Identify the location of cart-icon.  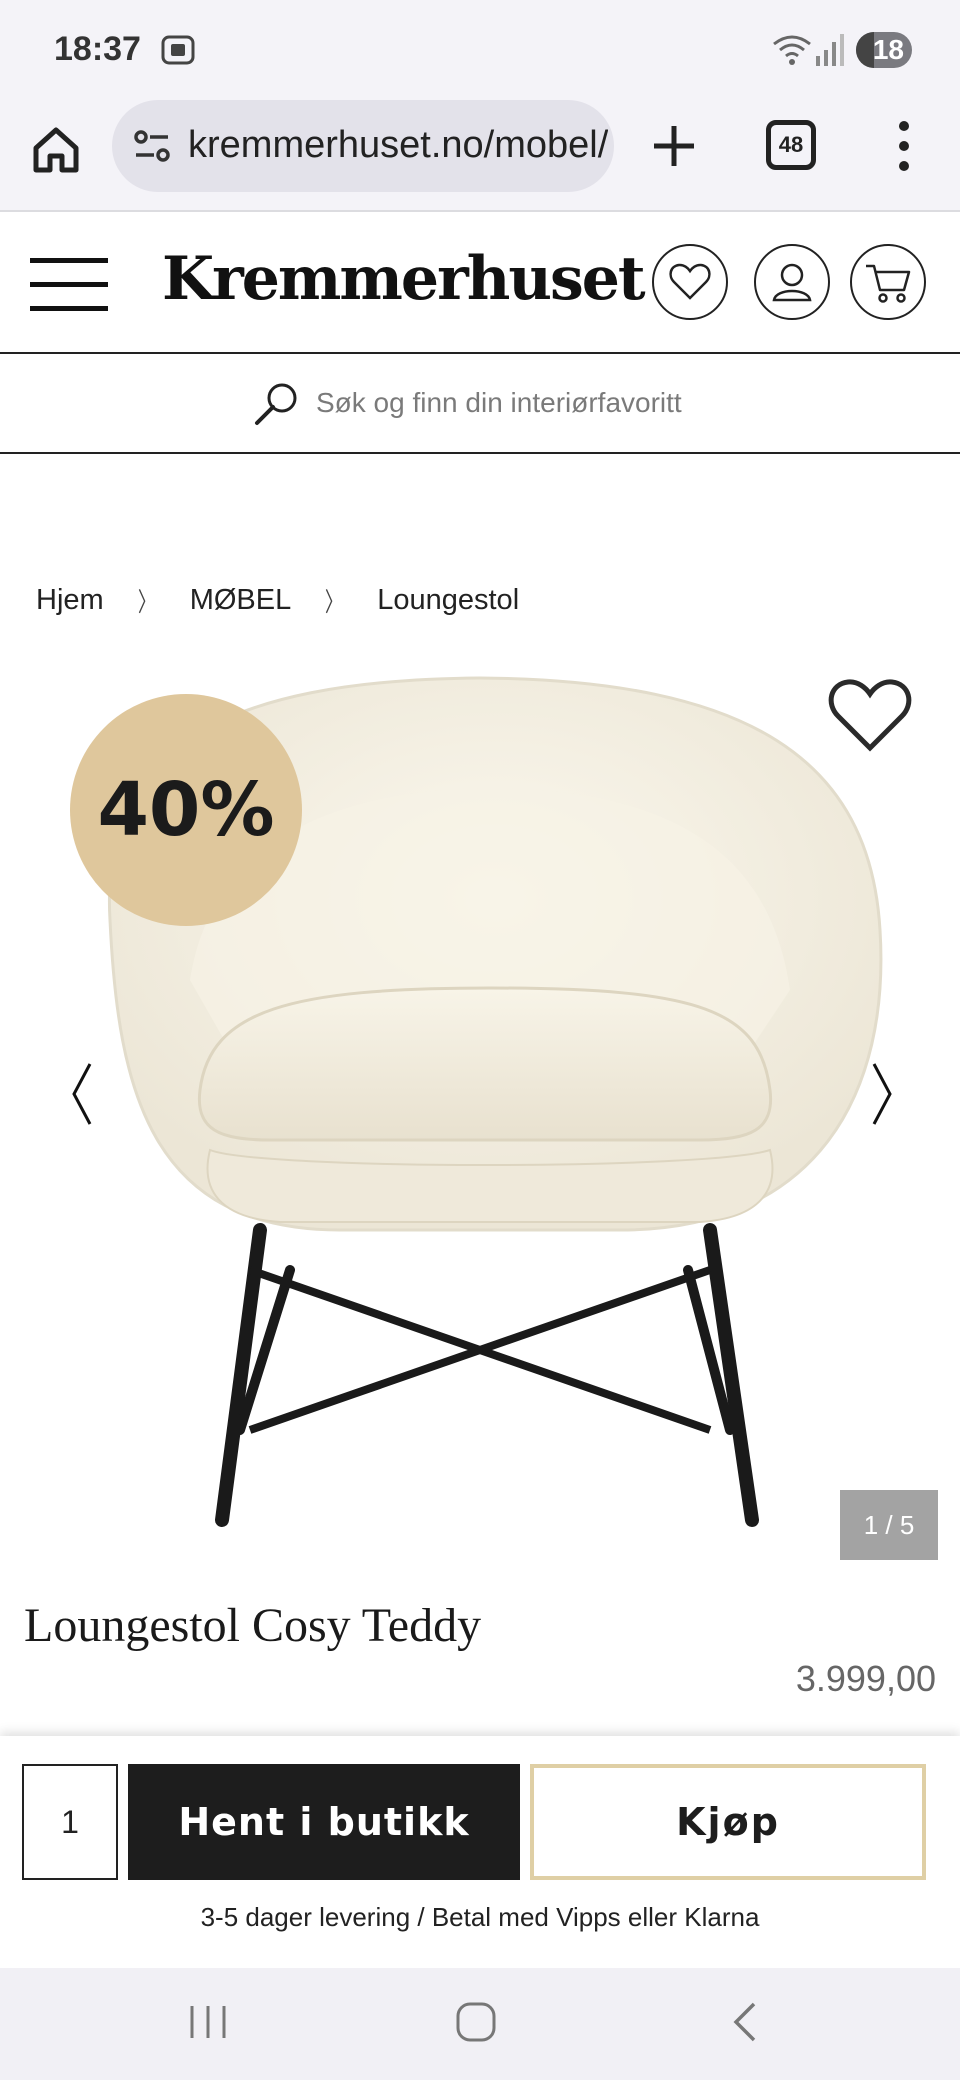
(888, 283).